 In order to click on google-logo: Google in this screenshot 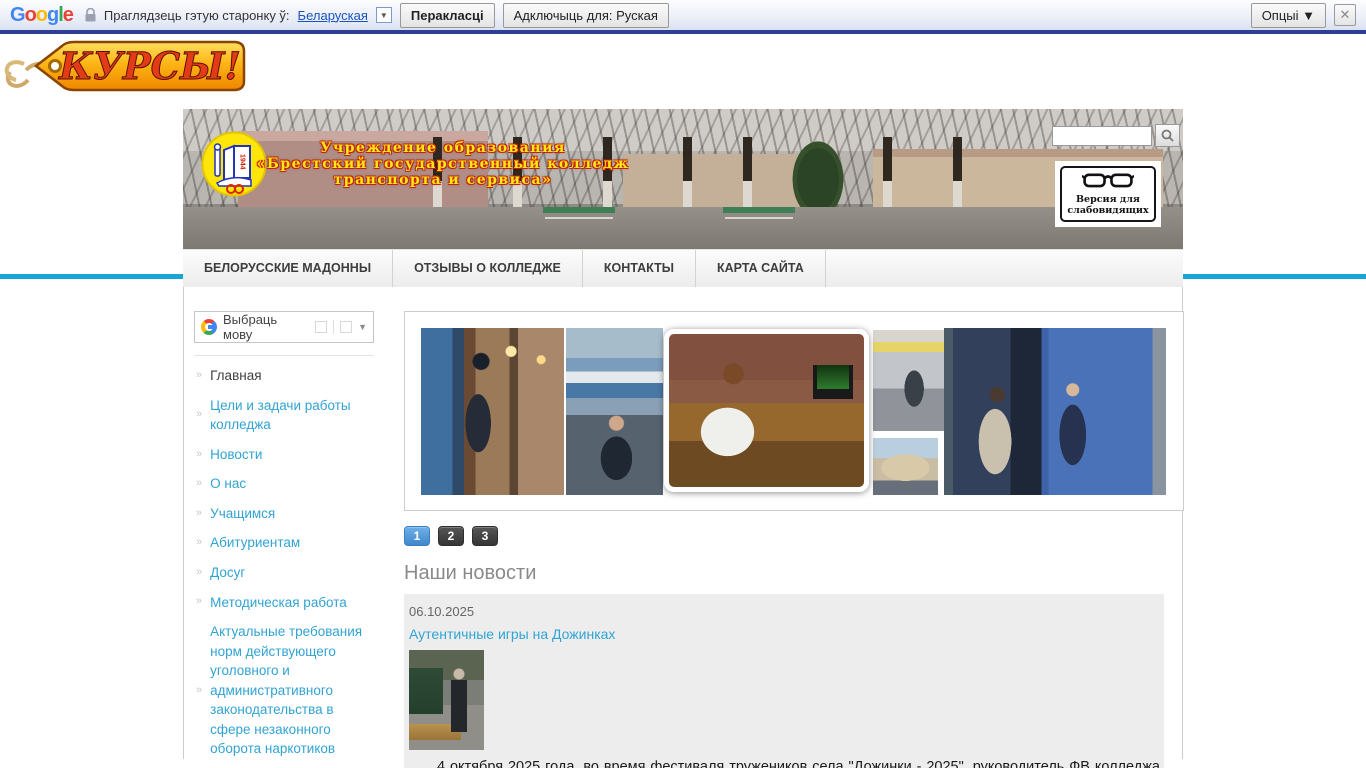, I will do `click(42, 14)`.